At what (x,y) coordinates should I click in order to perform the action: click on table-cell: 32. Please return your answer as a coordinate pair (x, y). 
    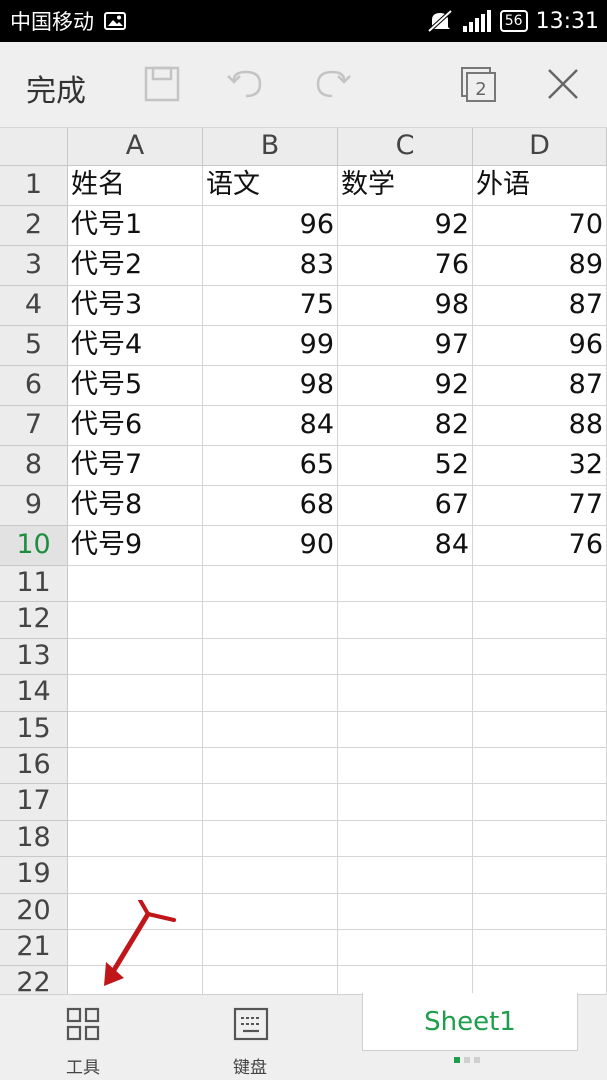
    Looking at the image, I should click on (540, 466).